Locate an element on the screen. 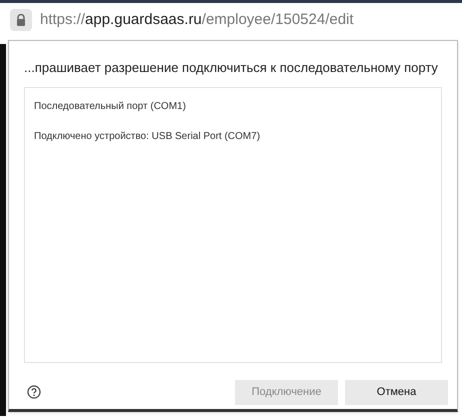  port-item: Последовательный порт (COM1) is located at coordinates (233, 106).